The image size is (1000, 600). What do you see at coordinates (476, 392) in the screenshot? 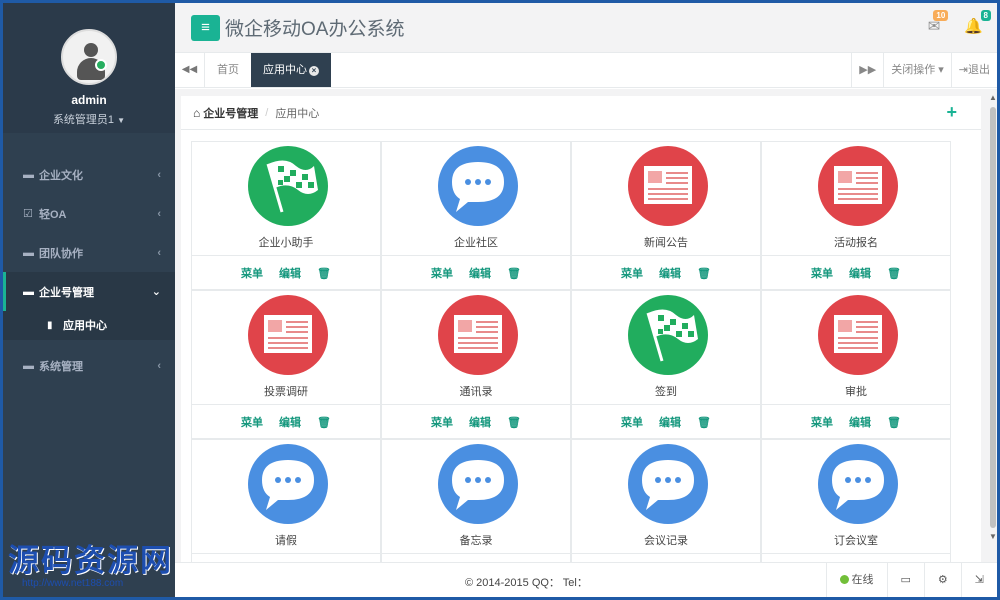
I see `app-name: 通讯录` at bounding box center [476, 392].